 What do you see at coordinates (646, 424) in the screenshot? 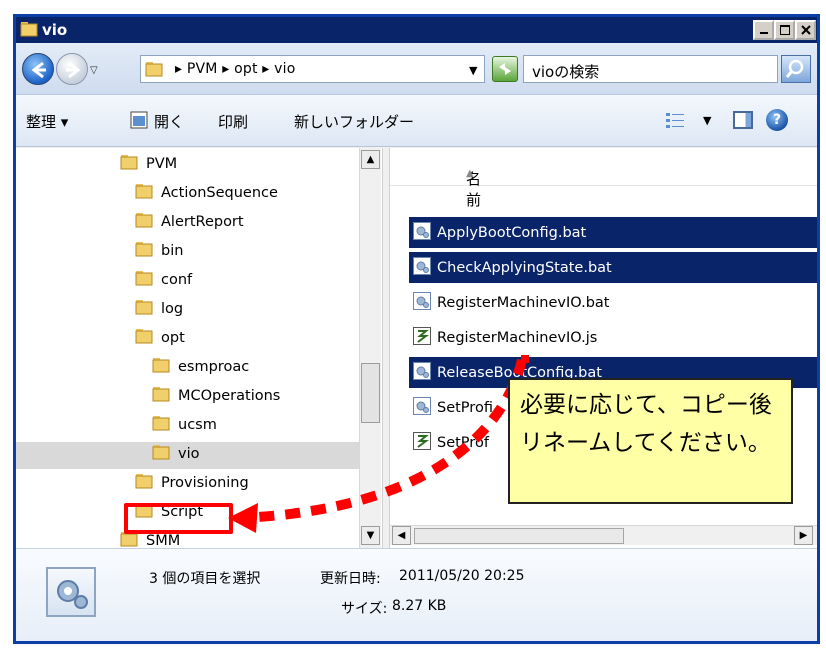
I see `callout-text: 必要に応じて、コピー後リネームしてください。` at bounding box center [646, 424].